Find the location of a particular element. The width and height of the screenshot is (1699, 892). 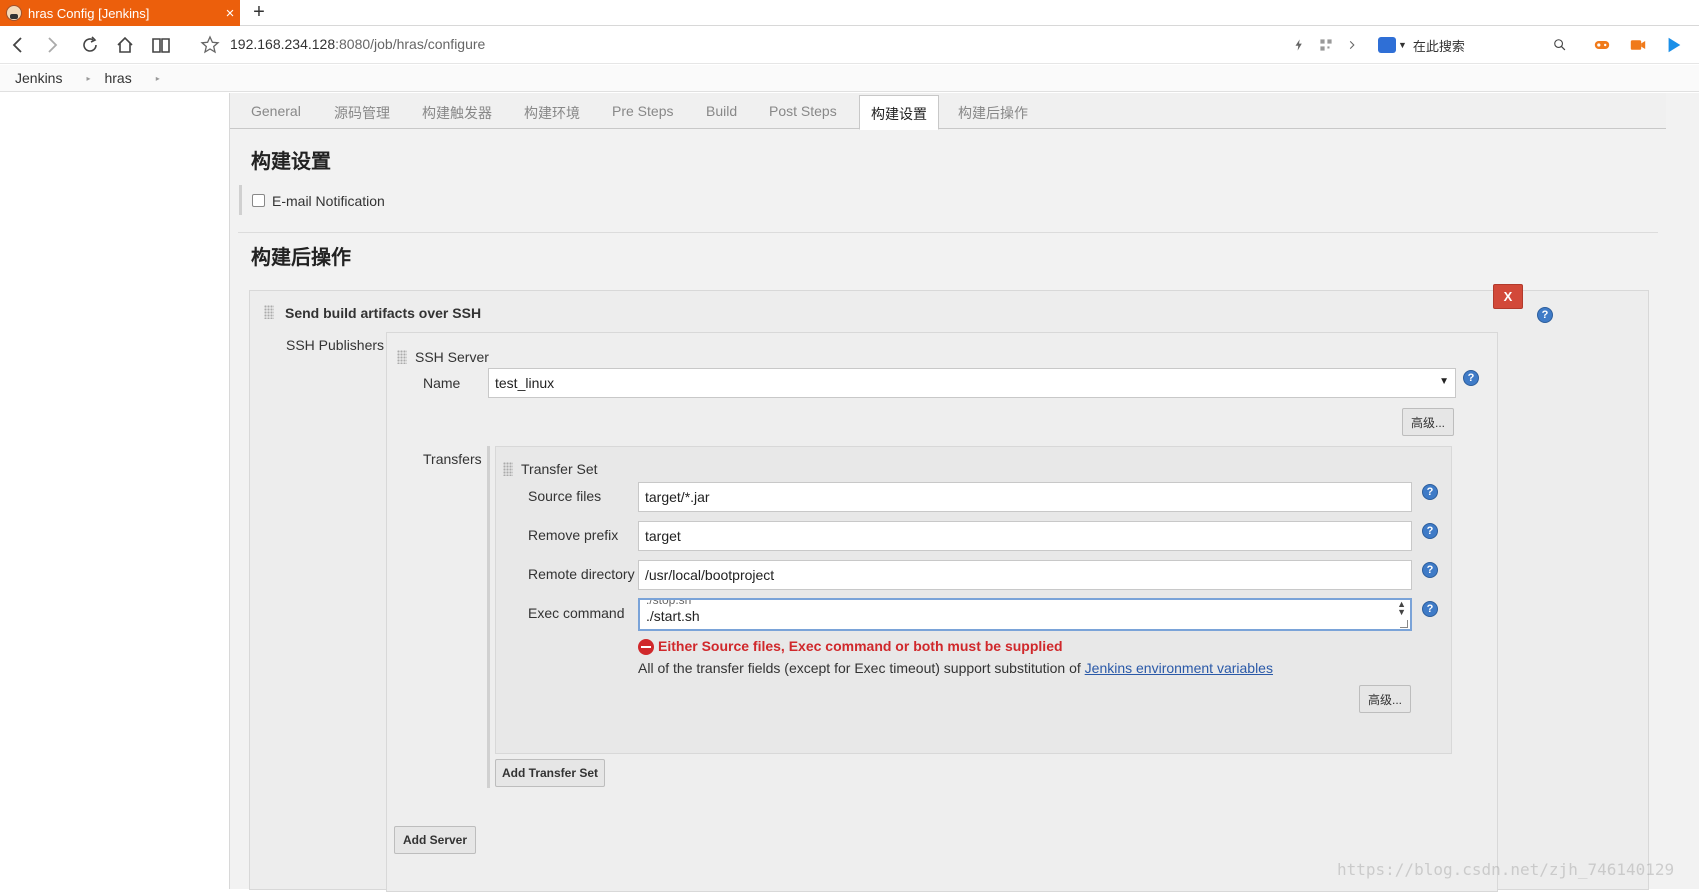

section-indent-bar is located at coordinates (240, 200).